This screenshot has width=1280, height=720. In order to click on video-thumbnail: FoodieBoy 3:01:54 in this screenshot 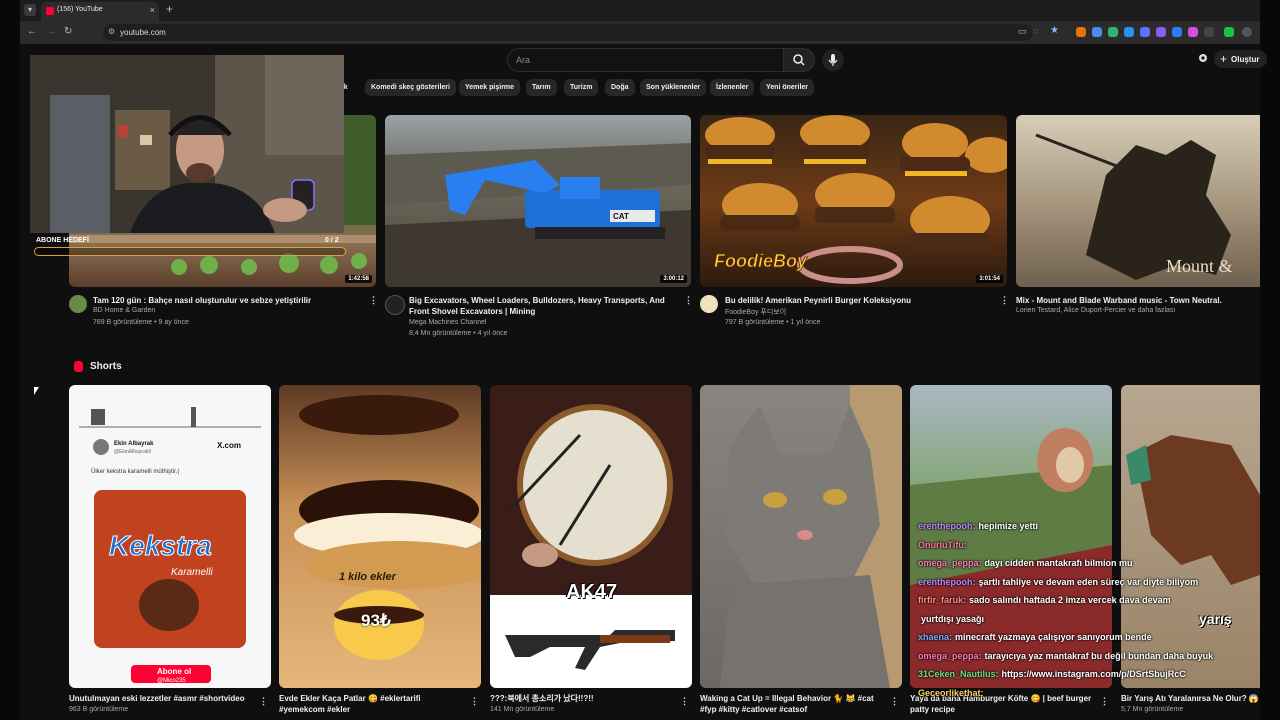, I will do `click(853, 201)`.